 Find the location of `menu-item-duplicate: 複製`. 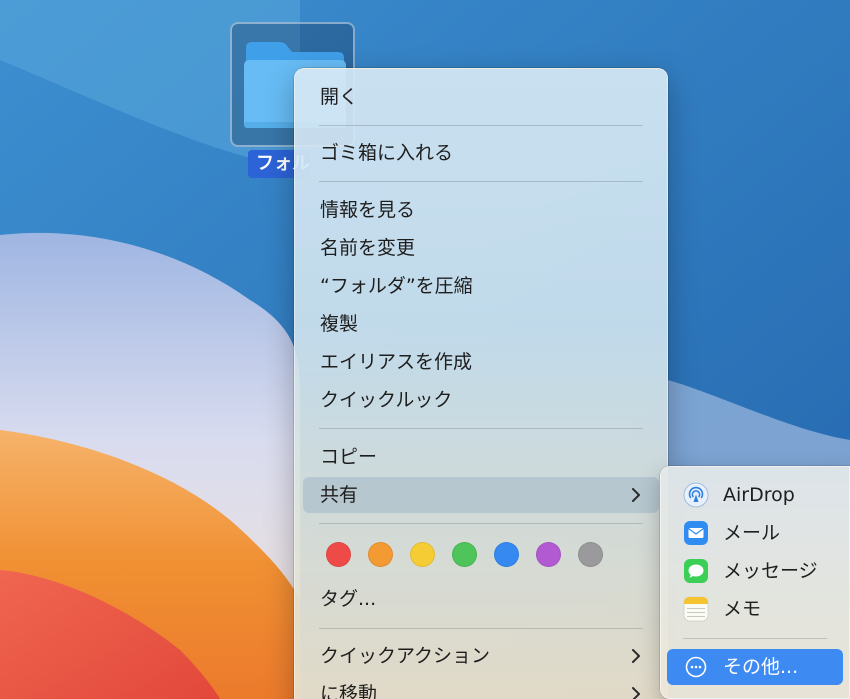

menu-item-duplicate: 複製 is located at coordinates (481, 324).